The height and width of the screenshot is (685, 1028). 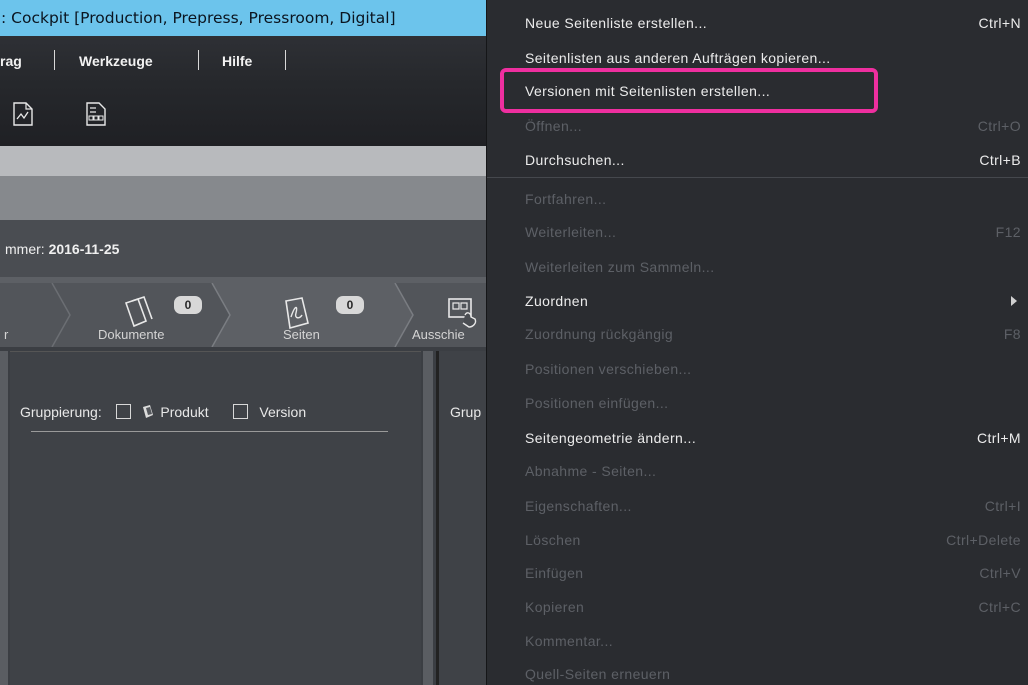 What do you see at coordinates (6, 334) in the screenshot?
I see `step-label: r` at bounding box center [6, 334].